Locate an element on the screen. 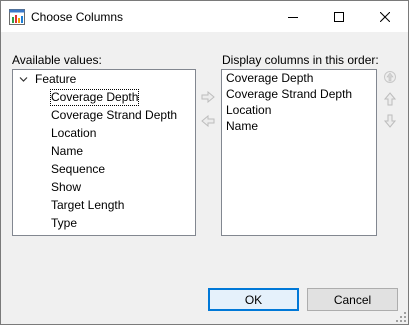  tree-item-show: Show is located at coordinates (66, 187).